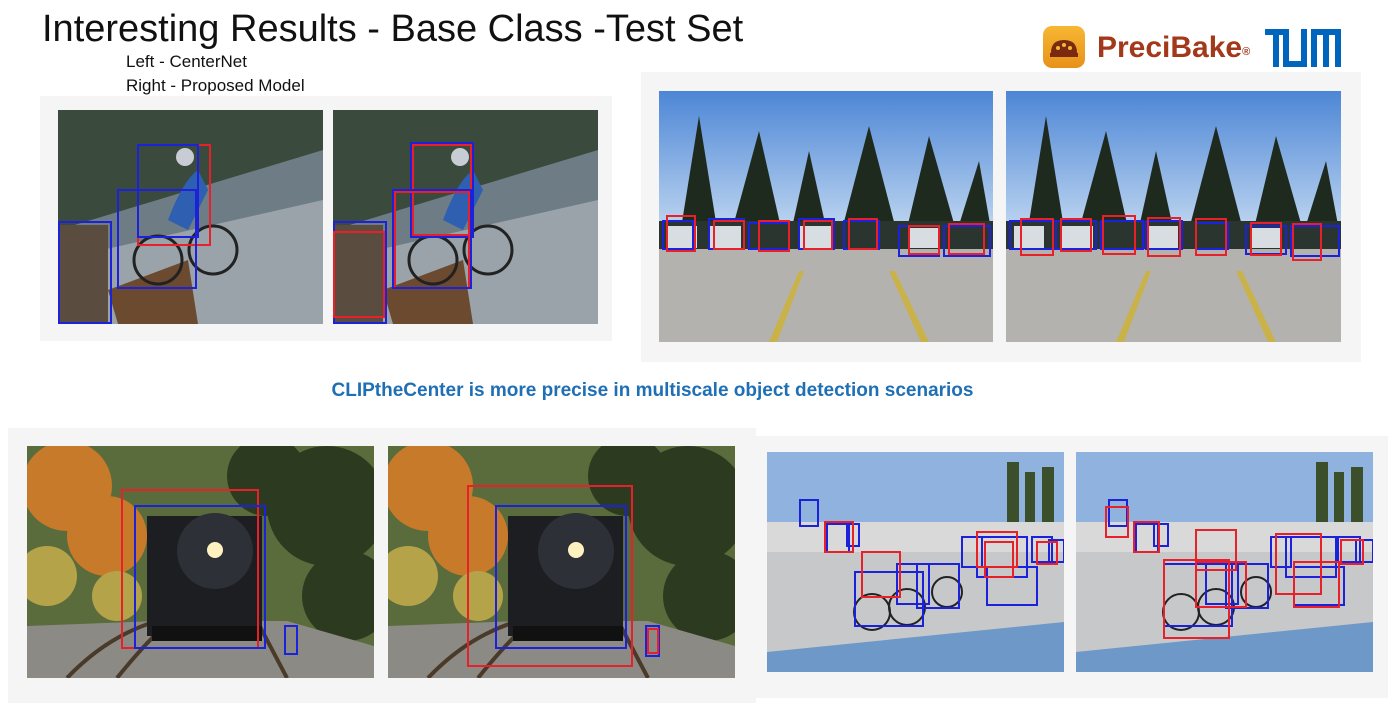  What do you see at coordinates (915, 562) in the screenshot?
I see `velodrome-centernet` at bounding box center [915, 562].